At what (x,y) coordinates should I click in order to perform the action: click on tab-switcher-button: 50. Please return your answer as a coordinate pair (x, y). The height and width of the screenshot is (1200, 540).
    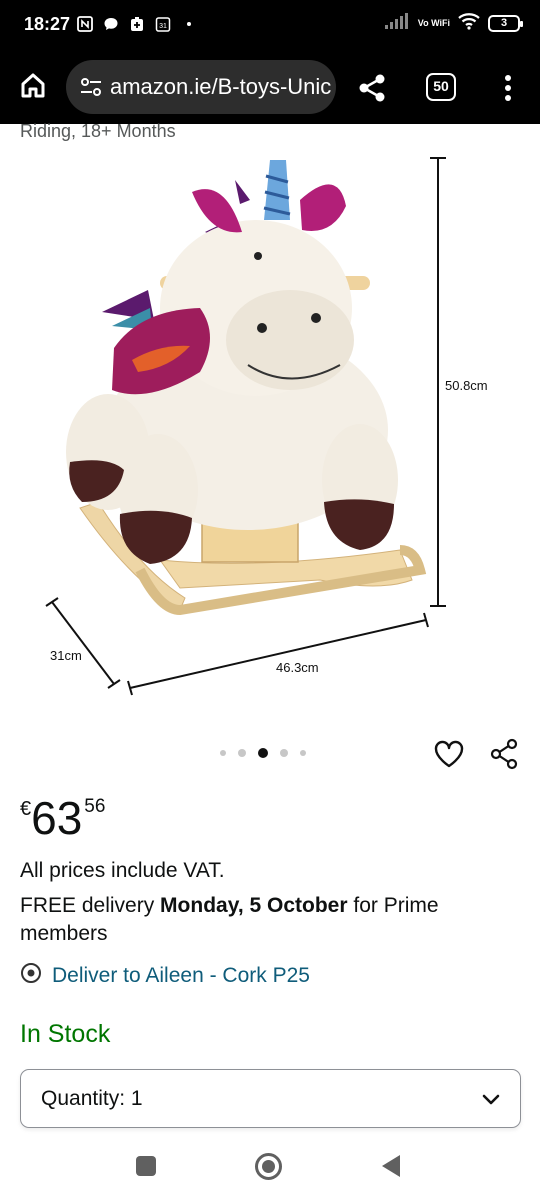
    Looking at the image, I should click on (441, 87).